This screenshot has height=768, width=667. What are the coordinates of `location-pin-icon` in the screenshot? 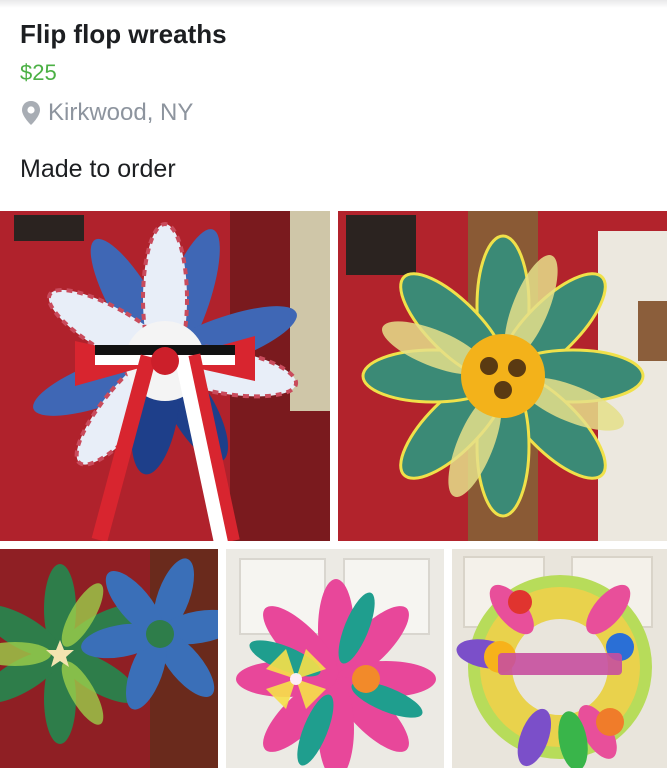 It's located at (31, 113).